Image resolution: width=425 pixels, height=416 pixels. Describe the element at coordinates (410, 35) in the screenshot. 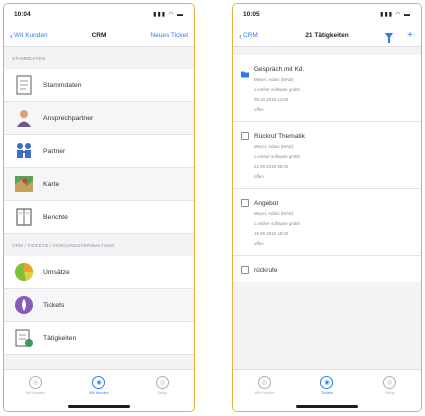

I see `add-icon: +` at that location.